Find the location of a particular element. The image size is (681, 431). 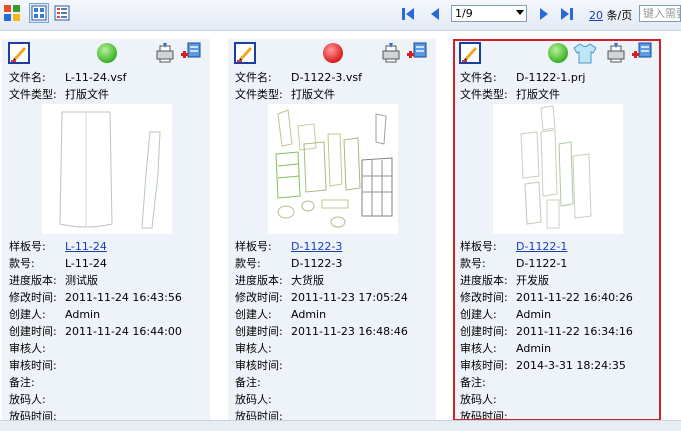

field-row: 修改时间: 2011-11-23 17:05:24 is located at coordinates (321, 296).